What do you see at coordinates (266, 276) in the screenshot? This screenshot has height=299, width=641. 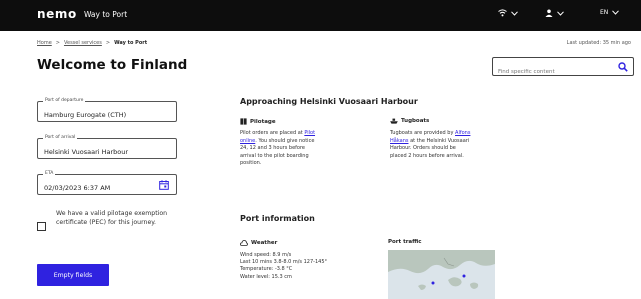 I see `water-level-text: Water level: 15.3 cm` at bounding box center [266, 276].